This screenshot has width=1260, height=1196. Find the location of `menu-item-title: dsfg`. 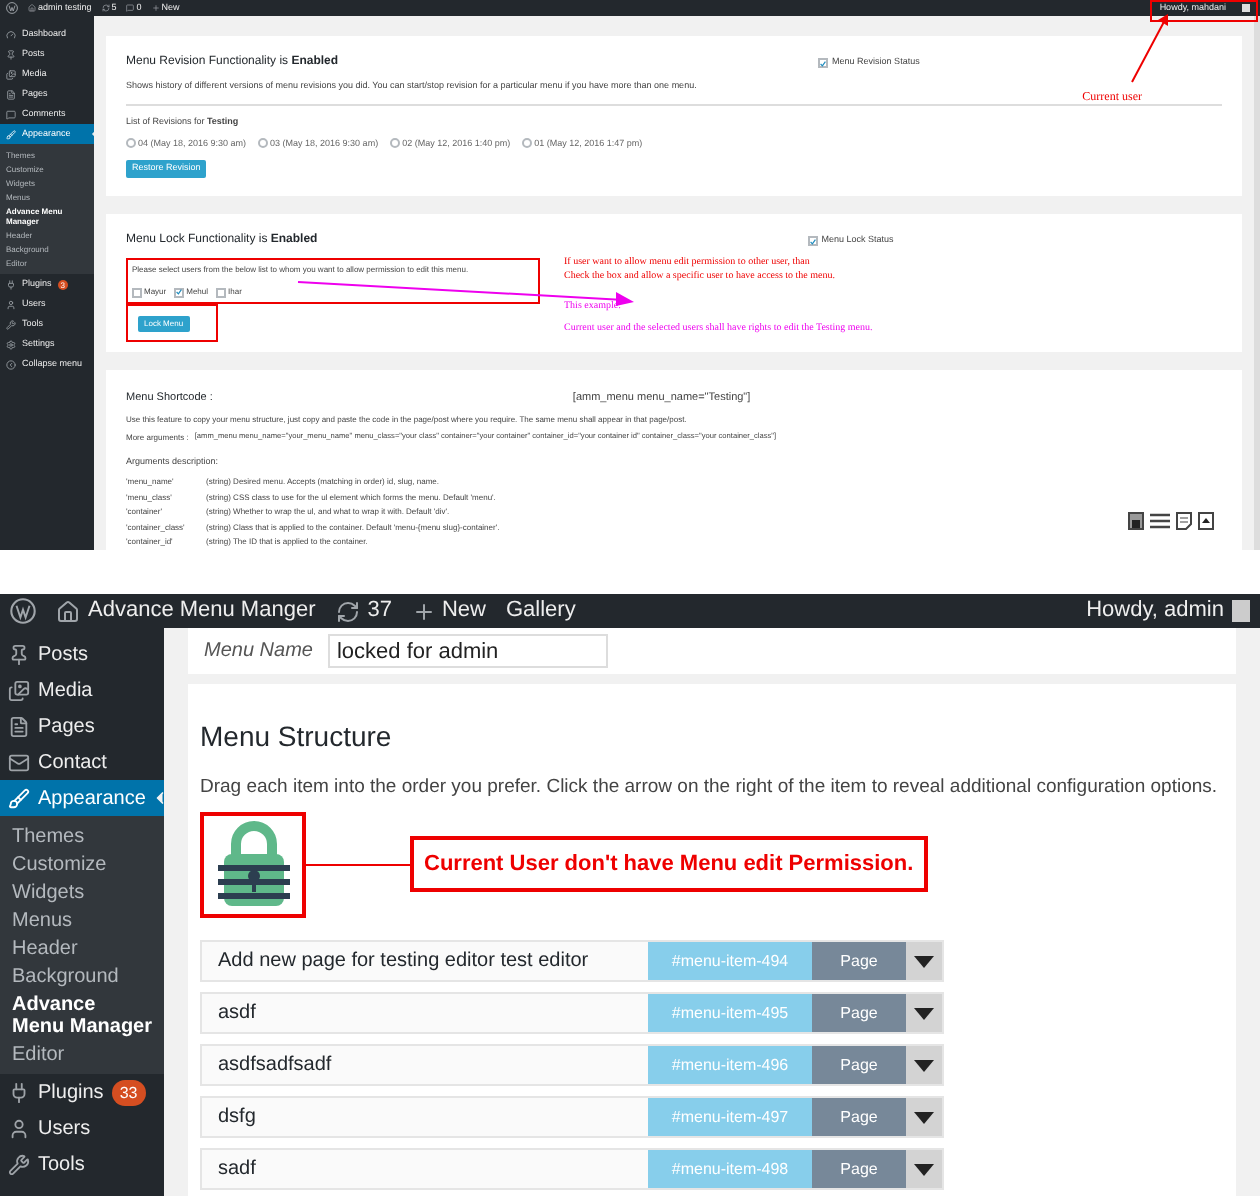

menu-item-title: dsfg is located at coordinates (237, 1118).